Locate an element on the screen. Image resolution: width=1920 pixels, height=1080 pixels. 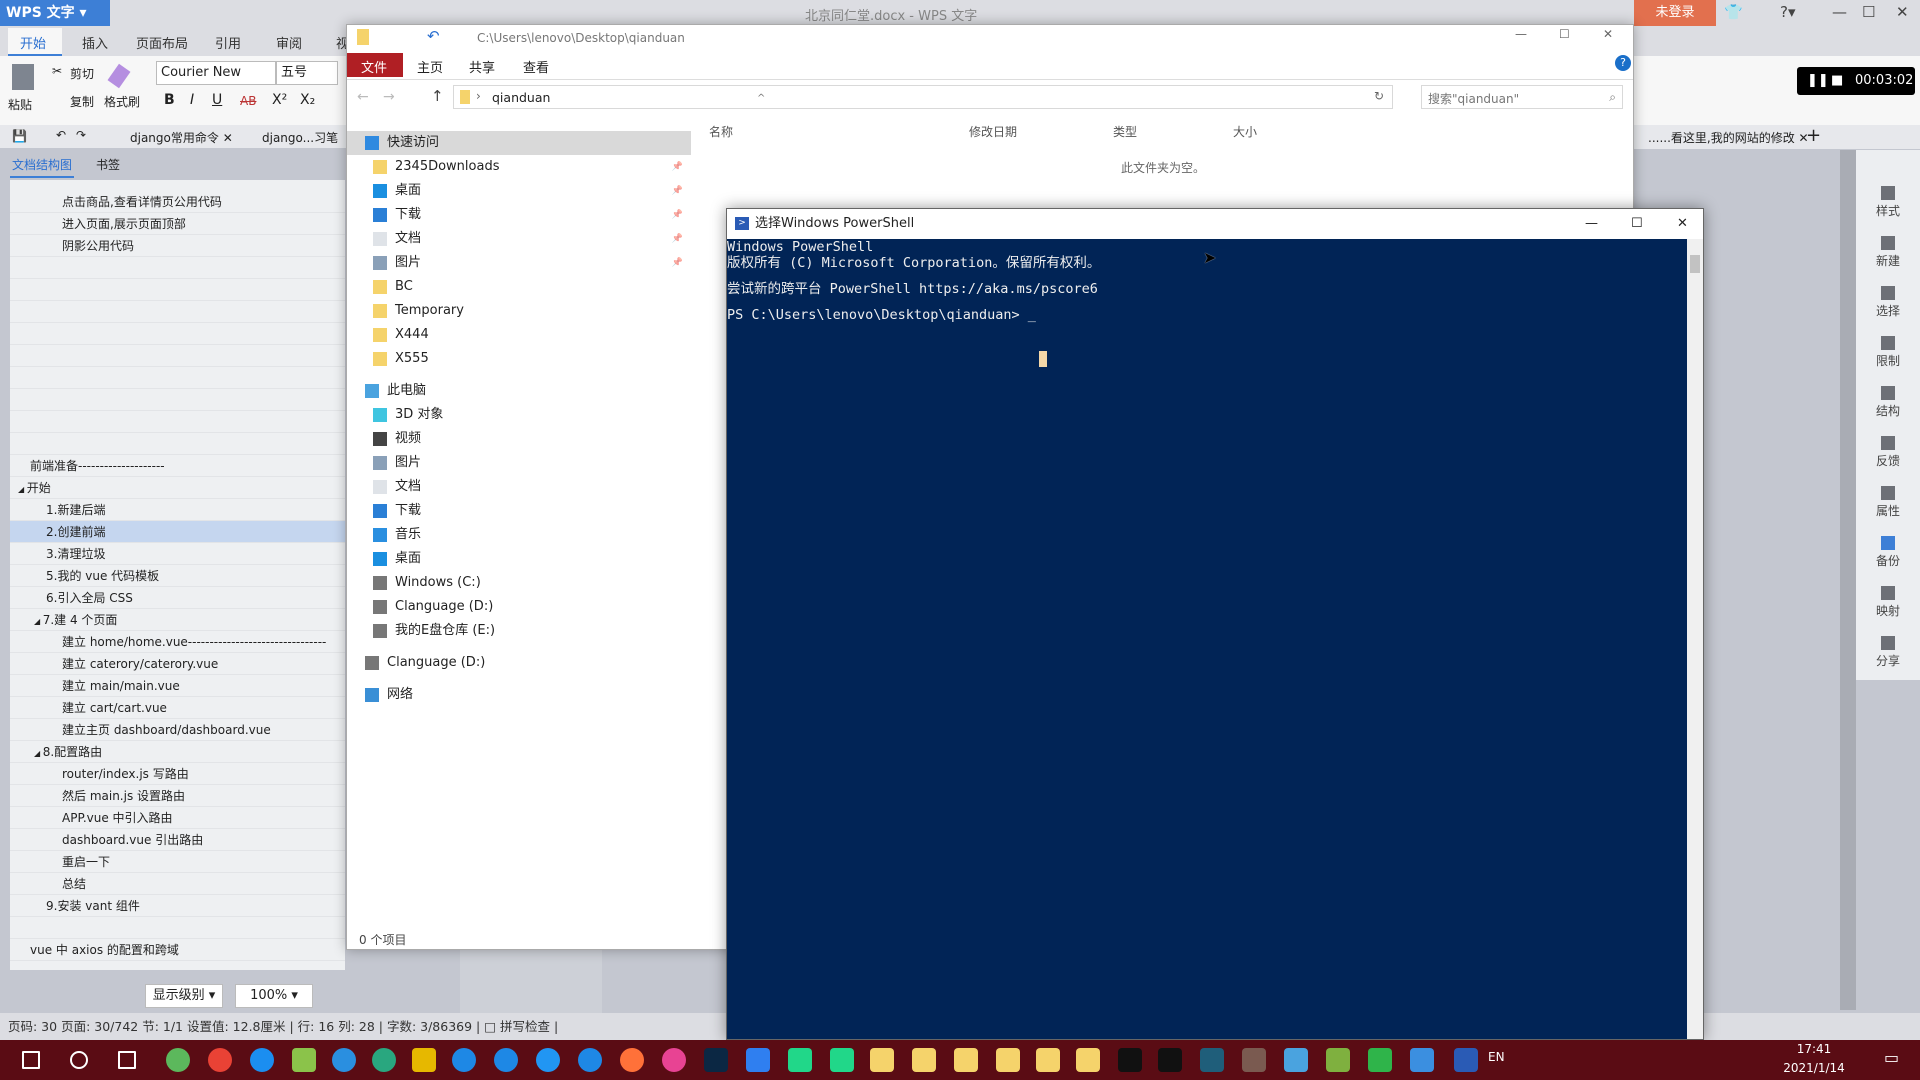
ie-icon is located at coordinates (464, 1060).